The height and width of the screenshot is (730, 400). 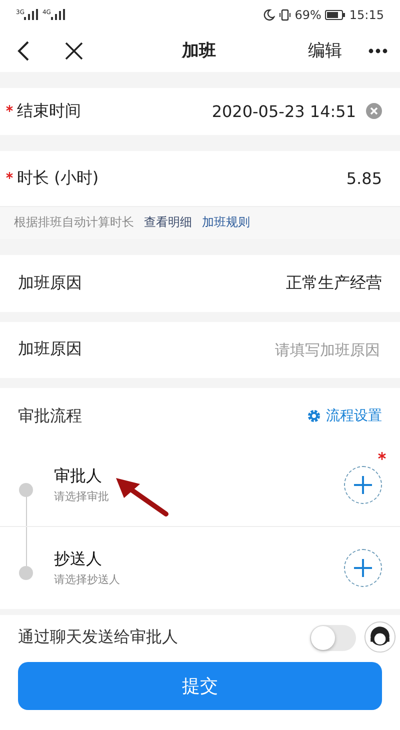 I want to click on step-title: 审批人, so click(x=78, y=477).